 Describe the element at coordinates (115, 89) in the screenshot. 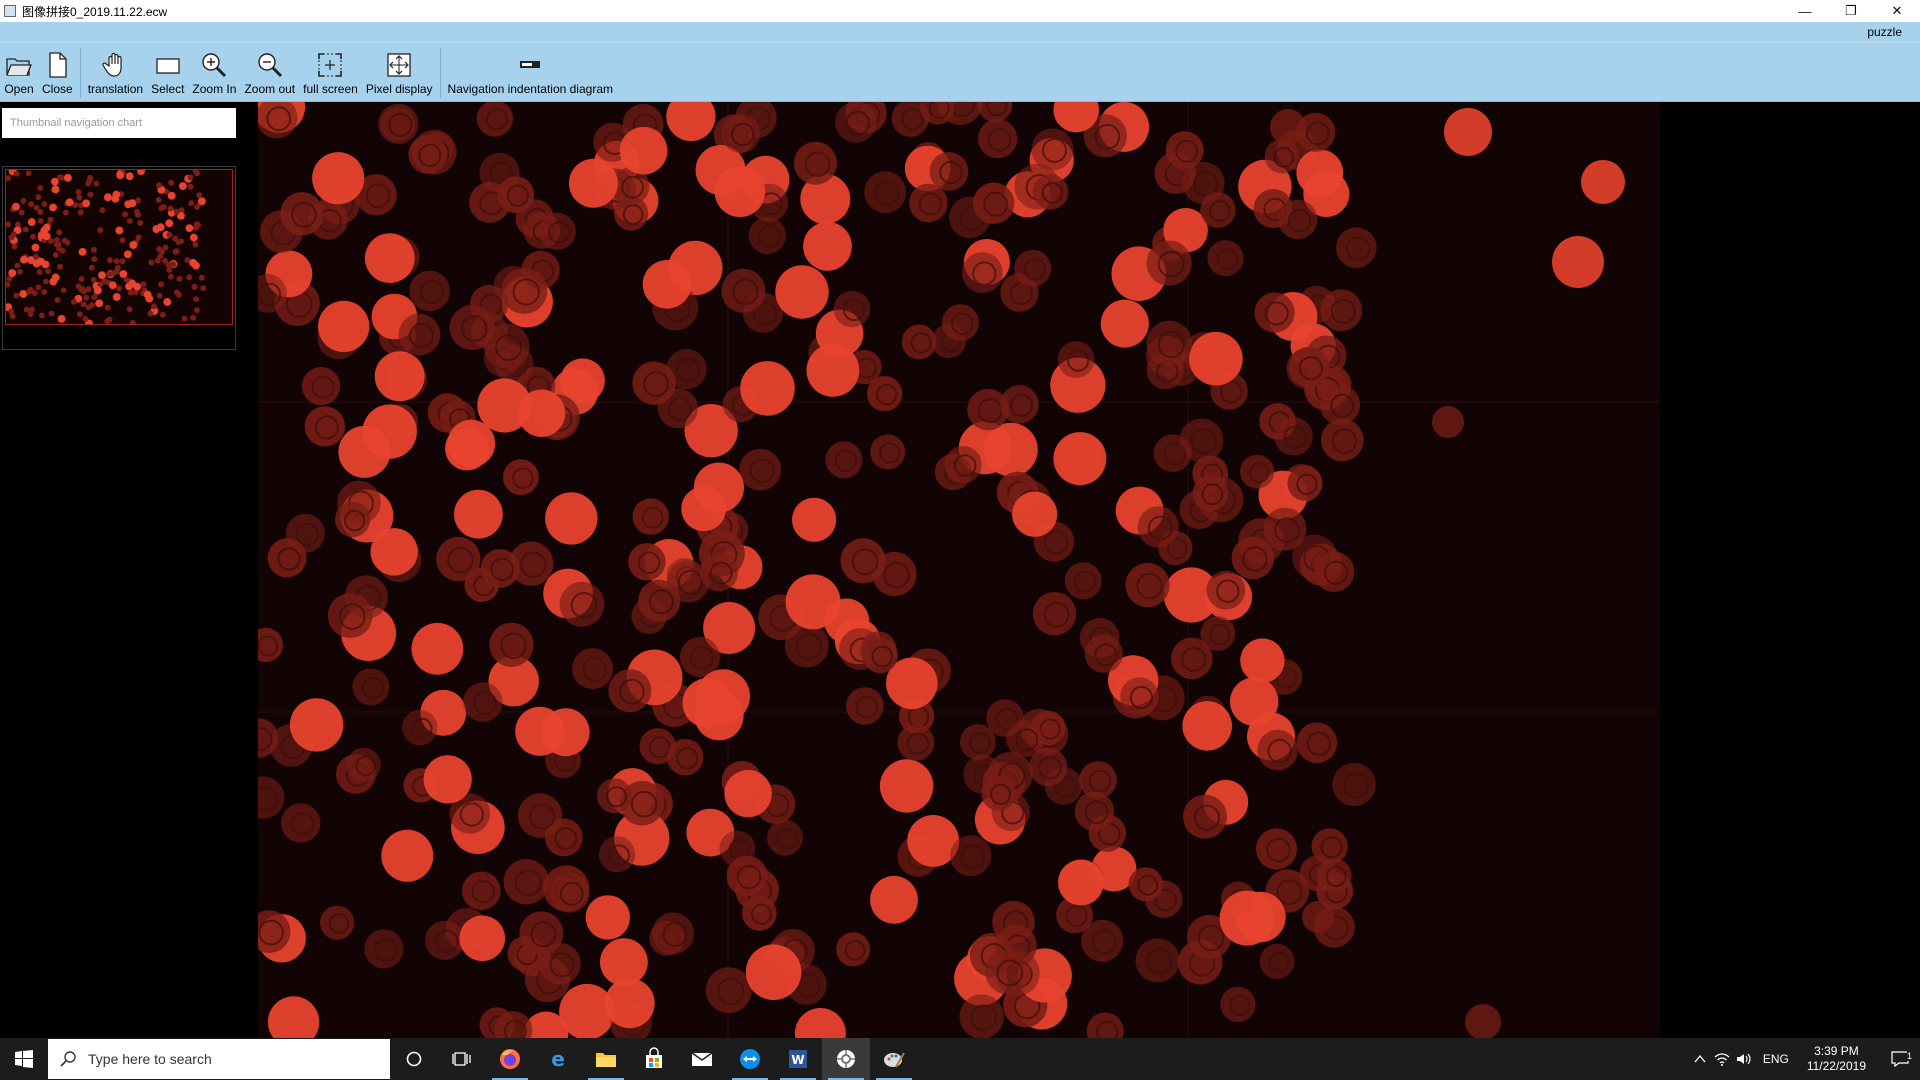

I see `translation-label: translation` at that location.